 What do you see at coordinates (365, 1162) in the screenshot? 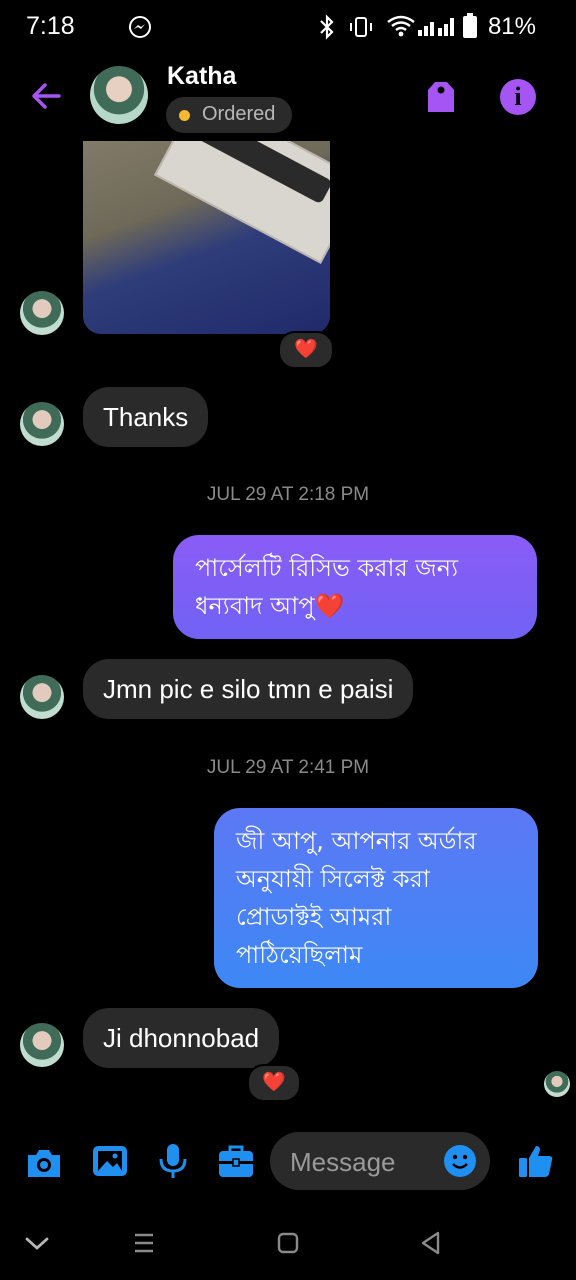
I see `message-input` at bounding box center [365, 1162].